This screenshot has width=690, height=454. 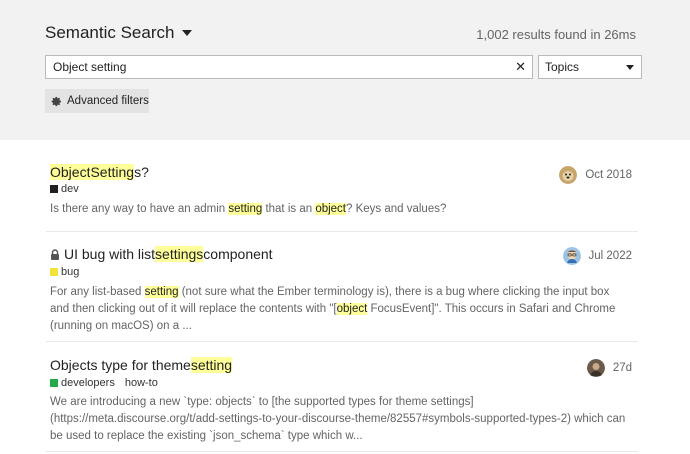 What do you see at coordinates (595, 368) in the screenshot?
I see `photo-avatar-icon` at bounding box center [595, 368].